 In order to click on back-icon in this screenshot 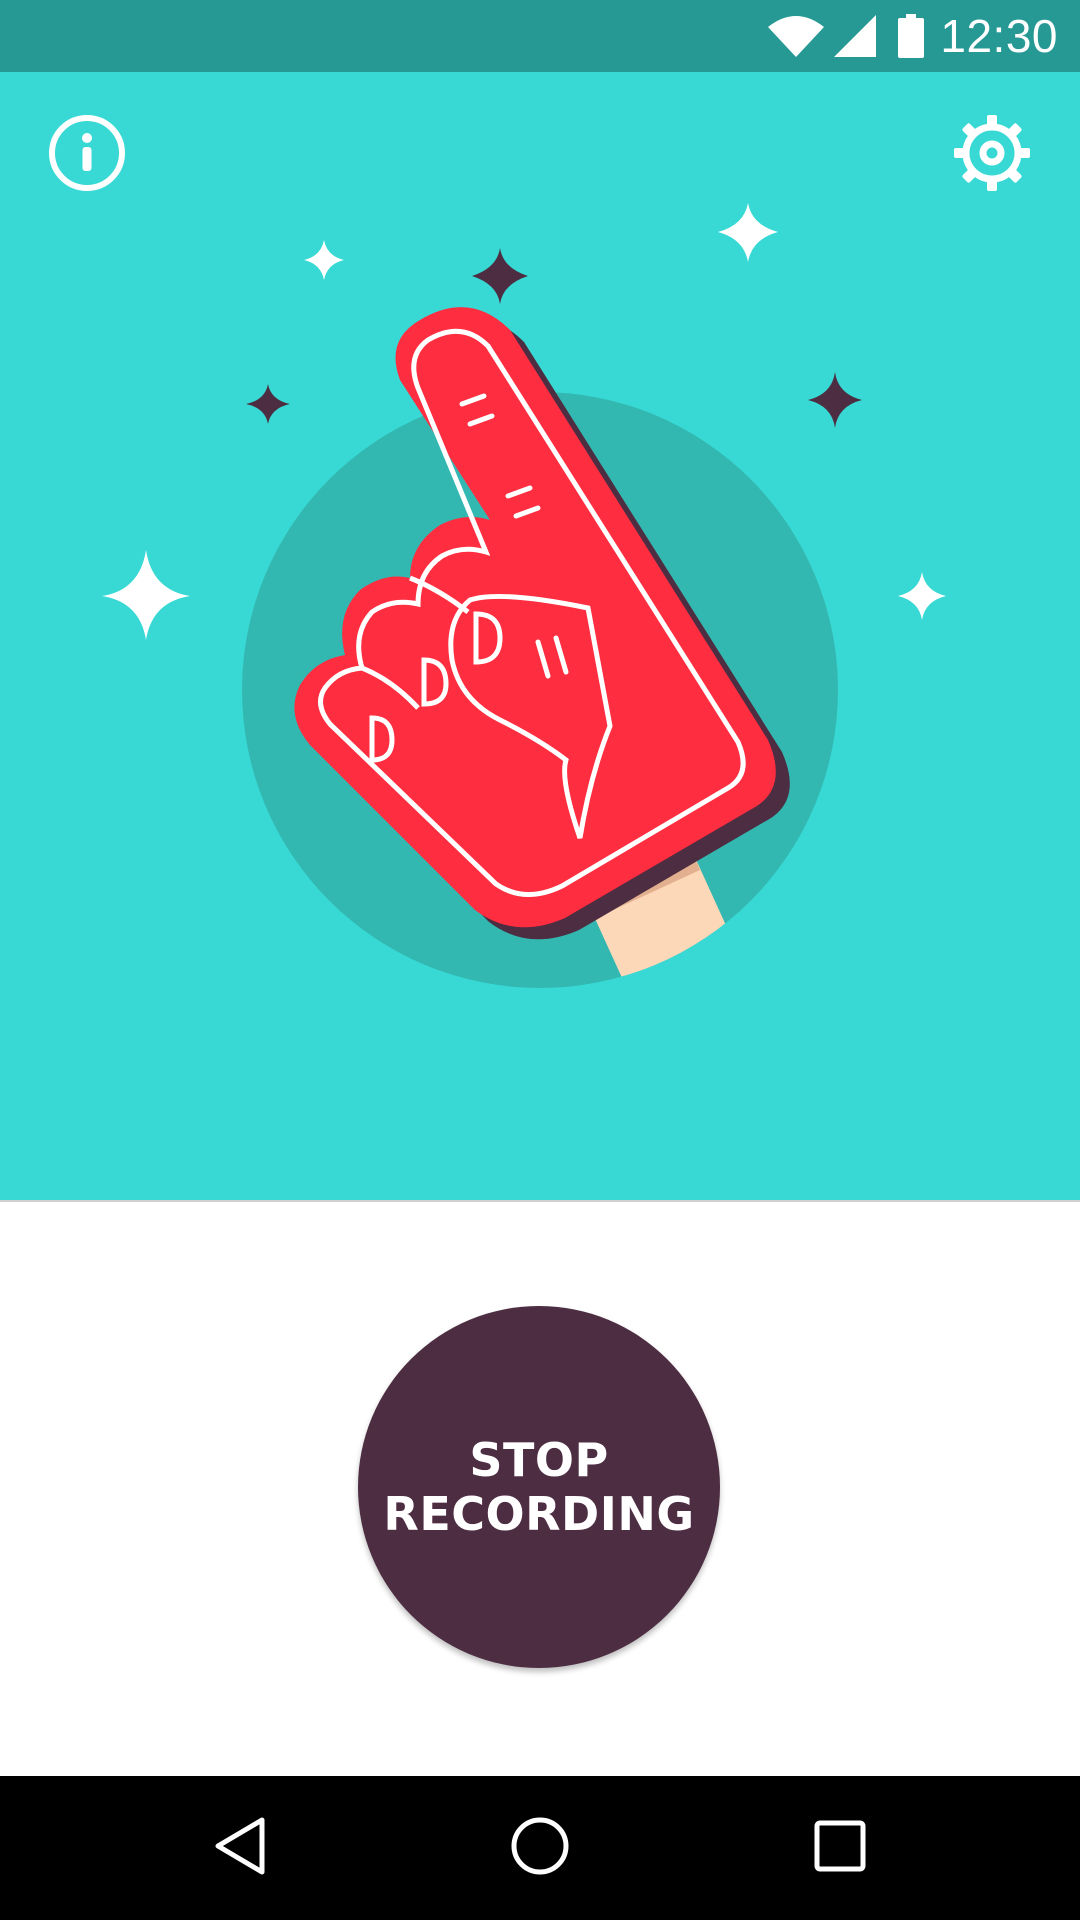, I will do `click(240, 1848)`.